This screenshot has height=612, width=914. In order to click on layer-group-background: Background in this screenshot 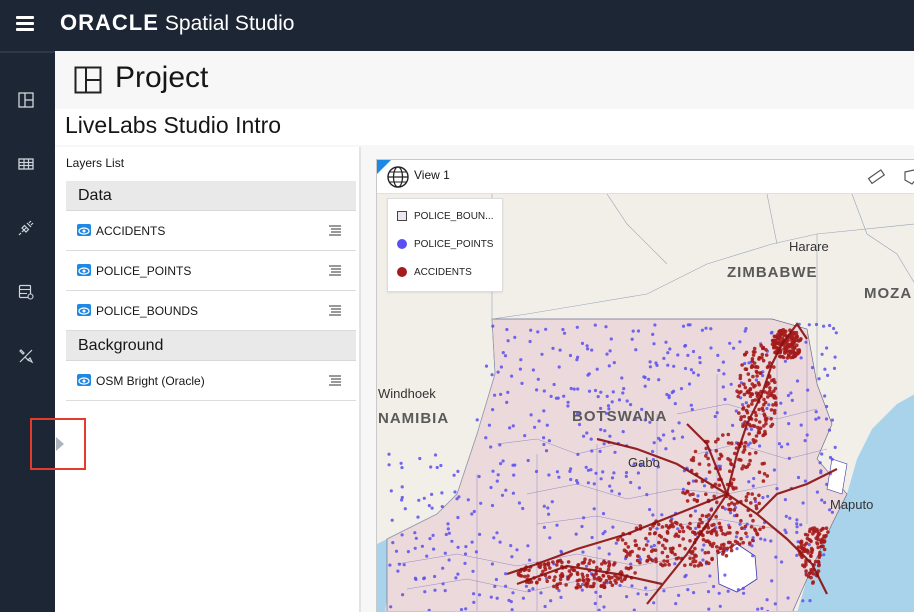, I will do `click(211, 346)`.